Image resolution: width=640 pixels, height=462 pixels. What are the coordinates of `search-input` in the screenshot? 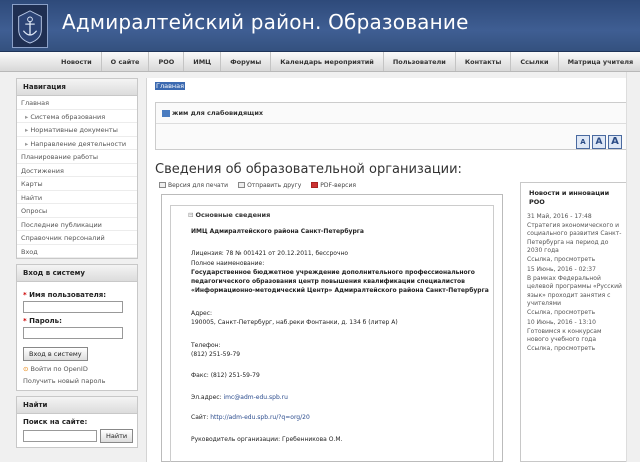 It's located at (60, 436).